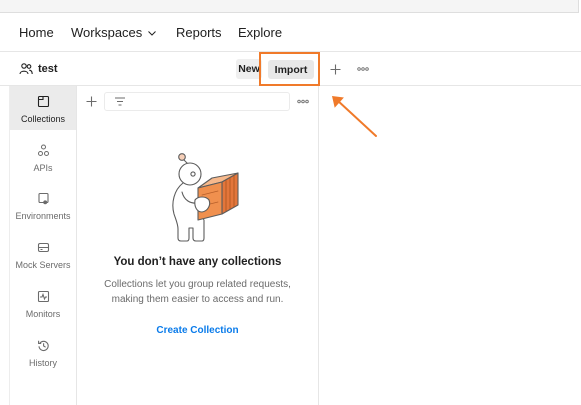 The width and height of the screenshot is (581, 405). Describe the element at coordinates (290, 32) in the screenshot. I see `top-nav: Home Workspaces Reports Explore` at that location.